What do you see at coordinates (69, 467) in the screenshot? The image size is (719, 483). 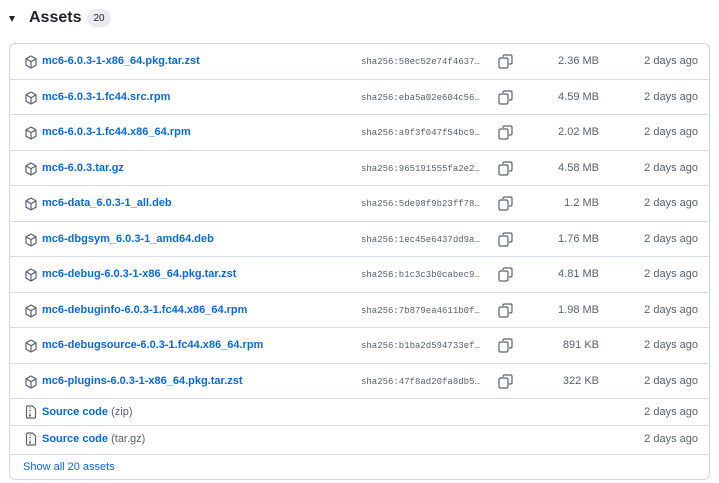 I see `show-all-assets-link: Show all 20 assets` at bounding box center [69, 467].